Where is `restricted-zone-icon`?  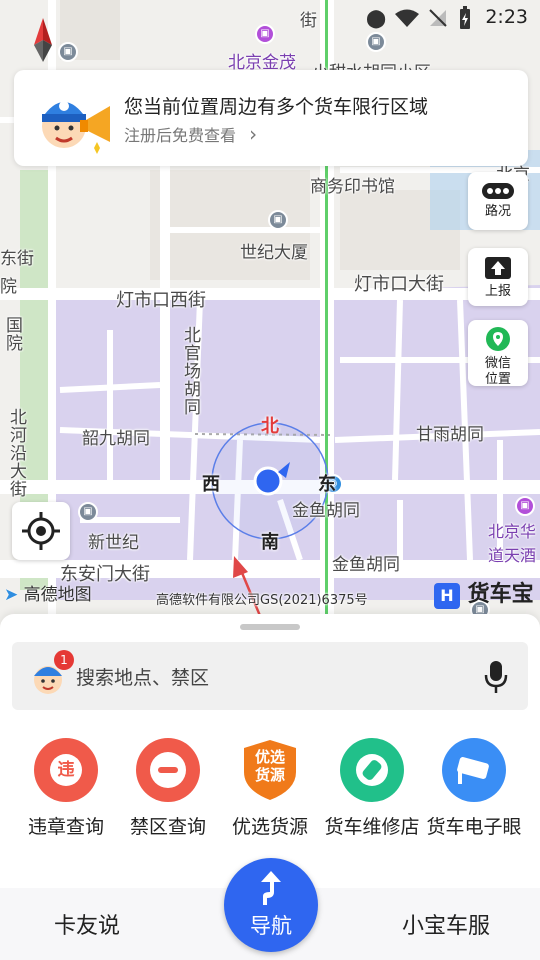 restricted-zone-icon is located at coordinates (168, 770).